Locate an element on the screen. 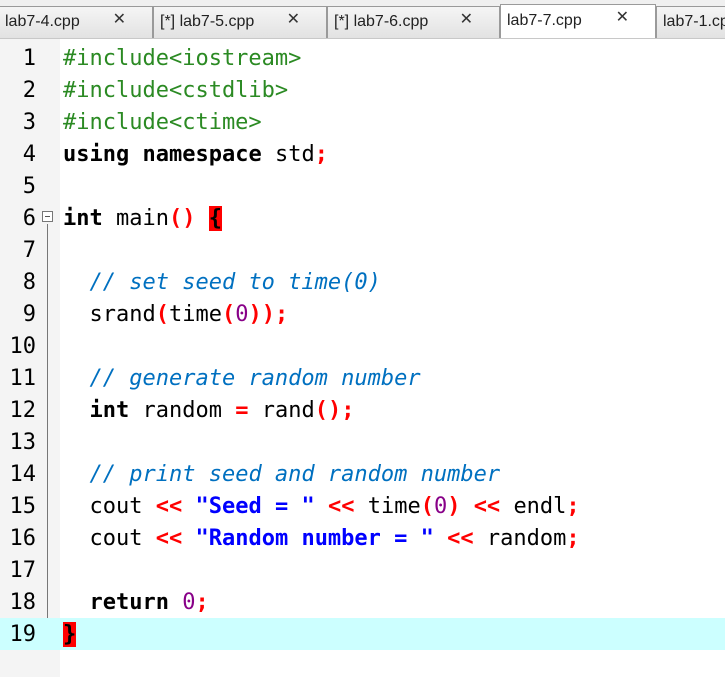 The width and height of the screenshot is (725, 677). line-number: 1 is located at coordinates (29, 58).